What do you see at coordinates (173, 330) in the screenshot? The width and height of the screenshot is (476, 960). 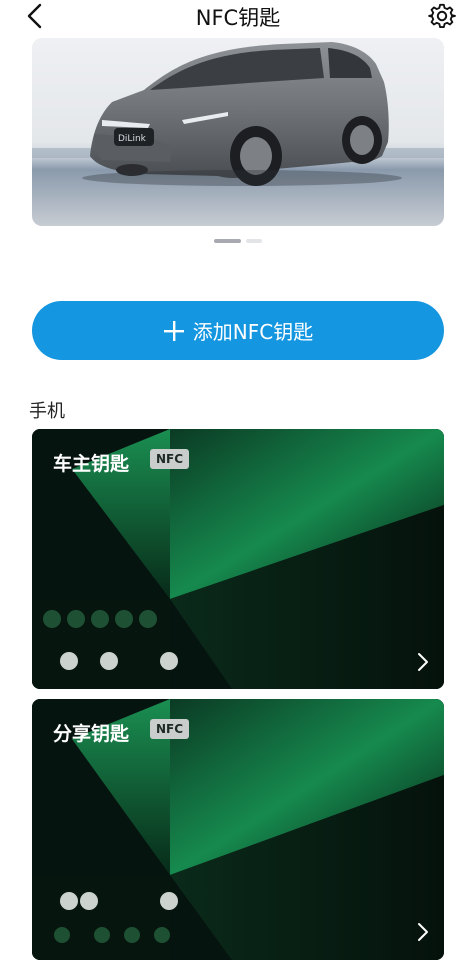 I see `plus-icon` at bounding box center [173, 330].